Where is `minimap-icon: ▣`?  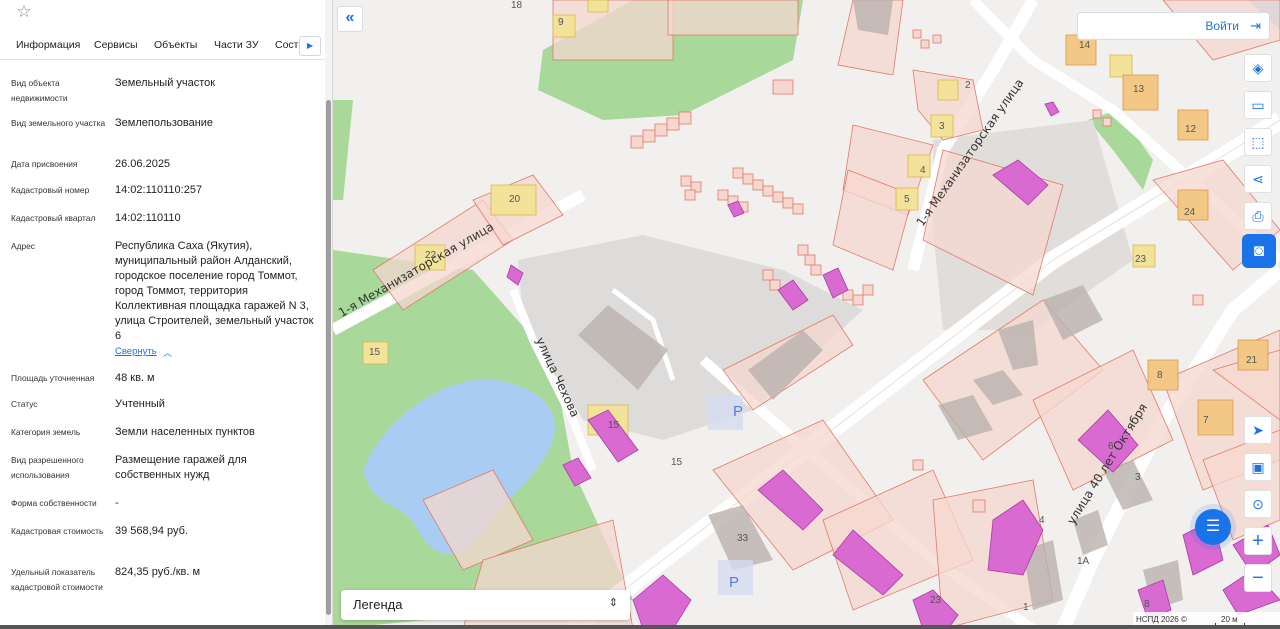
minimap-icon: ▣ is located at coordinates (1258, 467).